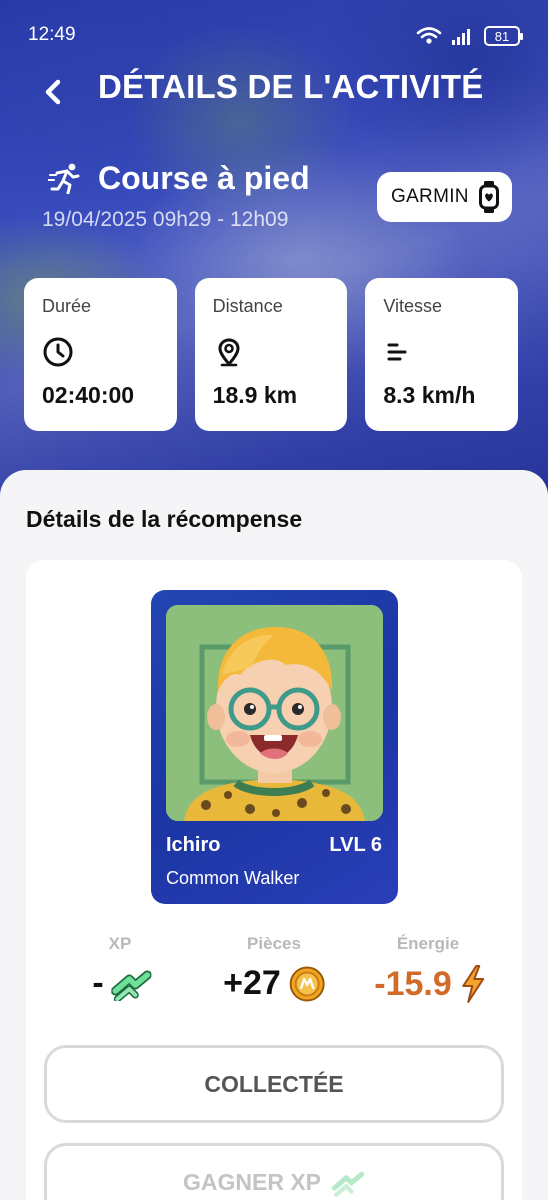 This screenshot has width=548, height=1200. I want to click on section-title: Détails de la récompense, so click(164, 519).